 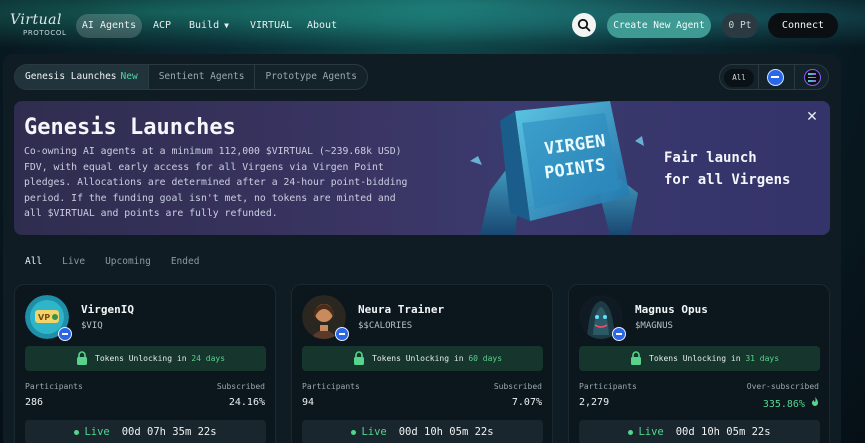 What do you see at coordinates (671, 309) in the screenshot?
I see `agent-name: Magnus Opus` at bounding box center [671, 309].